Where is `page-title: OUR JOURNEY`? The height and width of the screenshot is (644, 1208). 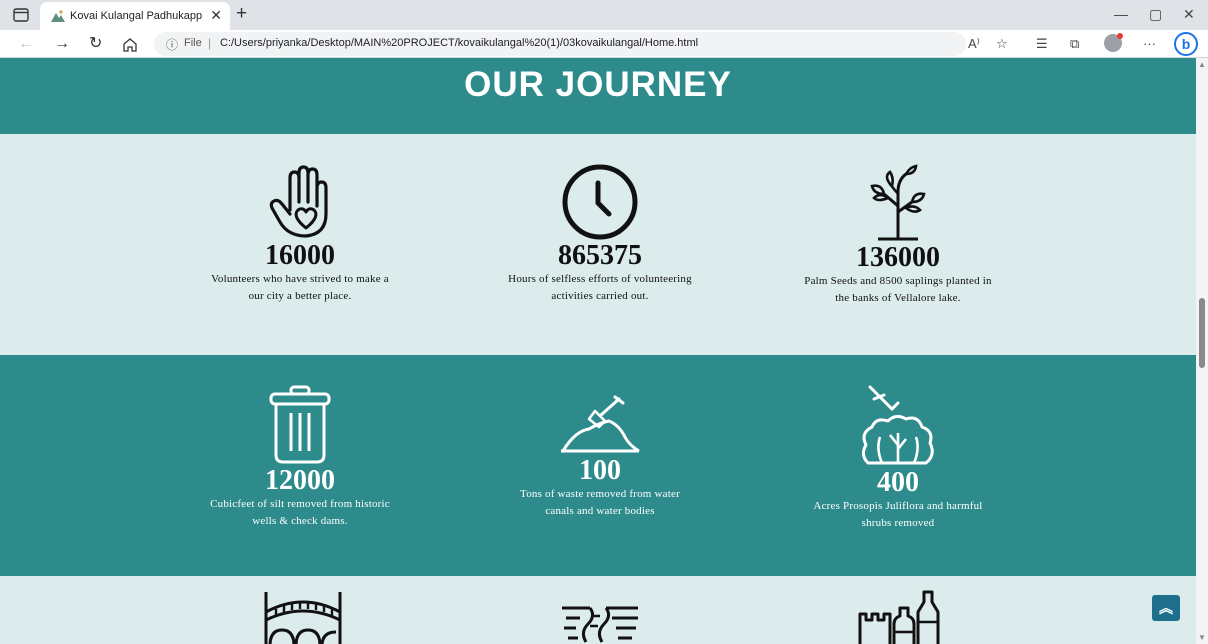
page-title: OUR JOURNEY is located at coordinates (598, 84).